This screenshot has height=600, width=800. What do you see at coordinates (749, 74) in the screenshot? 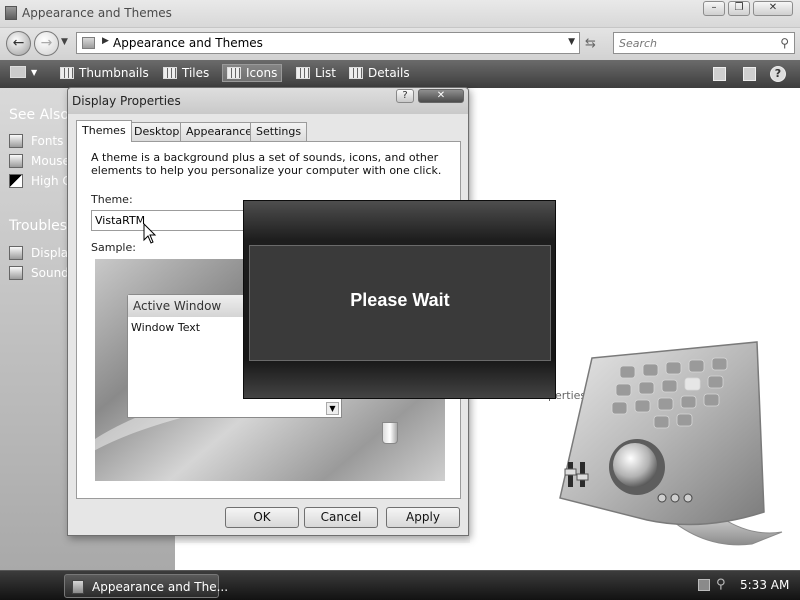
I see `layout-icon` at bounding box center [749, 74].